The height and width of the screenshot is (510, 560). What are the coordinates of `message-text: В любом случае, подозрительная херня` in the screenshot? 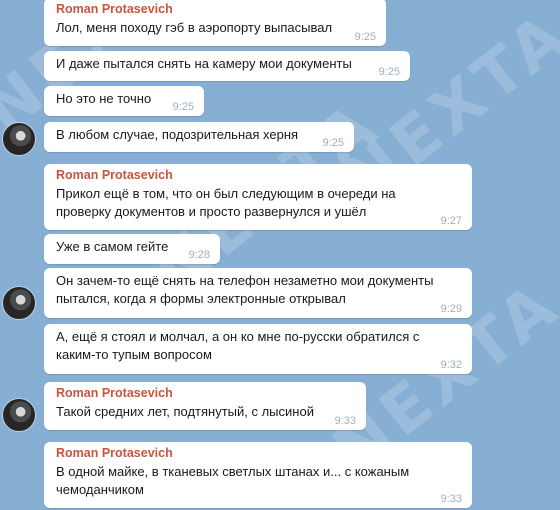 It's located at (177, 134).